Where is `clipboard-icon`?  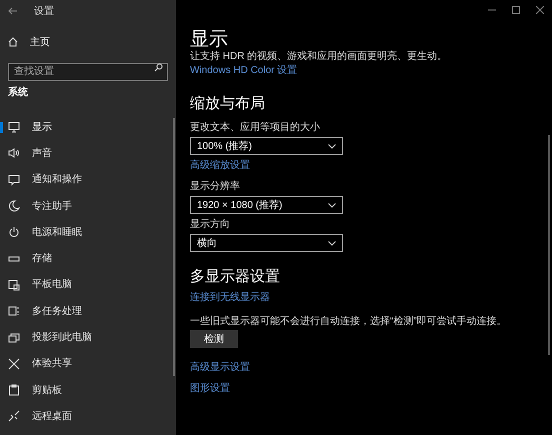 clipboard-icon is located at coordinates (14, 390).